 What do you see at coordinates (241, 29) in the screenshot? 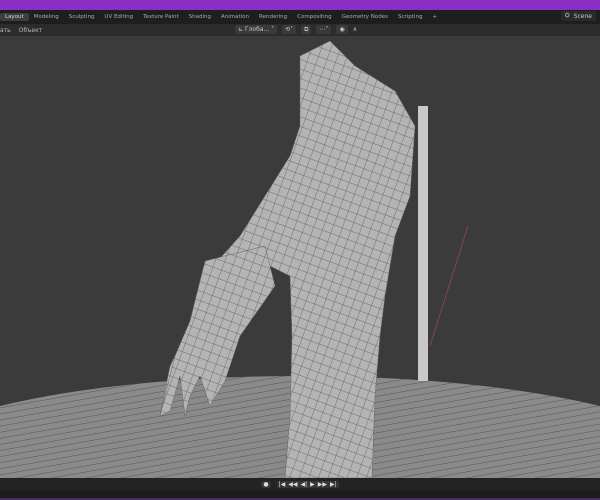
I see `axes-icon: ⊾` at bounding box center [241, 29].